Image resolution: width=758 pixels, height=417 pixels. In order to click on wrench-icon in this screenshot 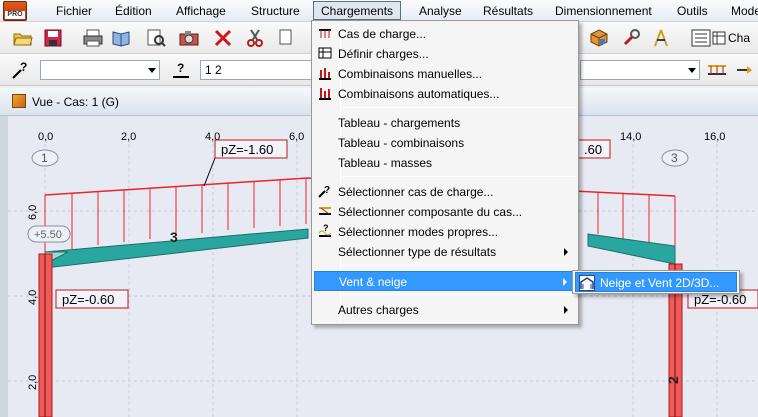, I will do `click(631, 38)`.